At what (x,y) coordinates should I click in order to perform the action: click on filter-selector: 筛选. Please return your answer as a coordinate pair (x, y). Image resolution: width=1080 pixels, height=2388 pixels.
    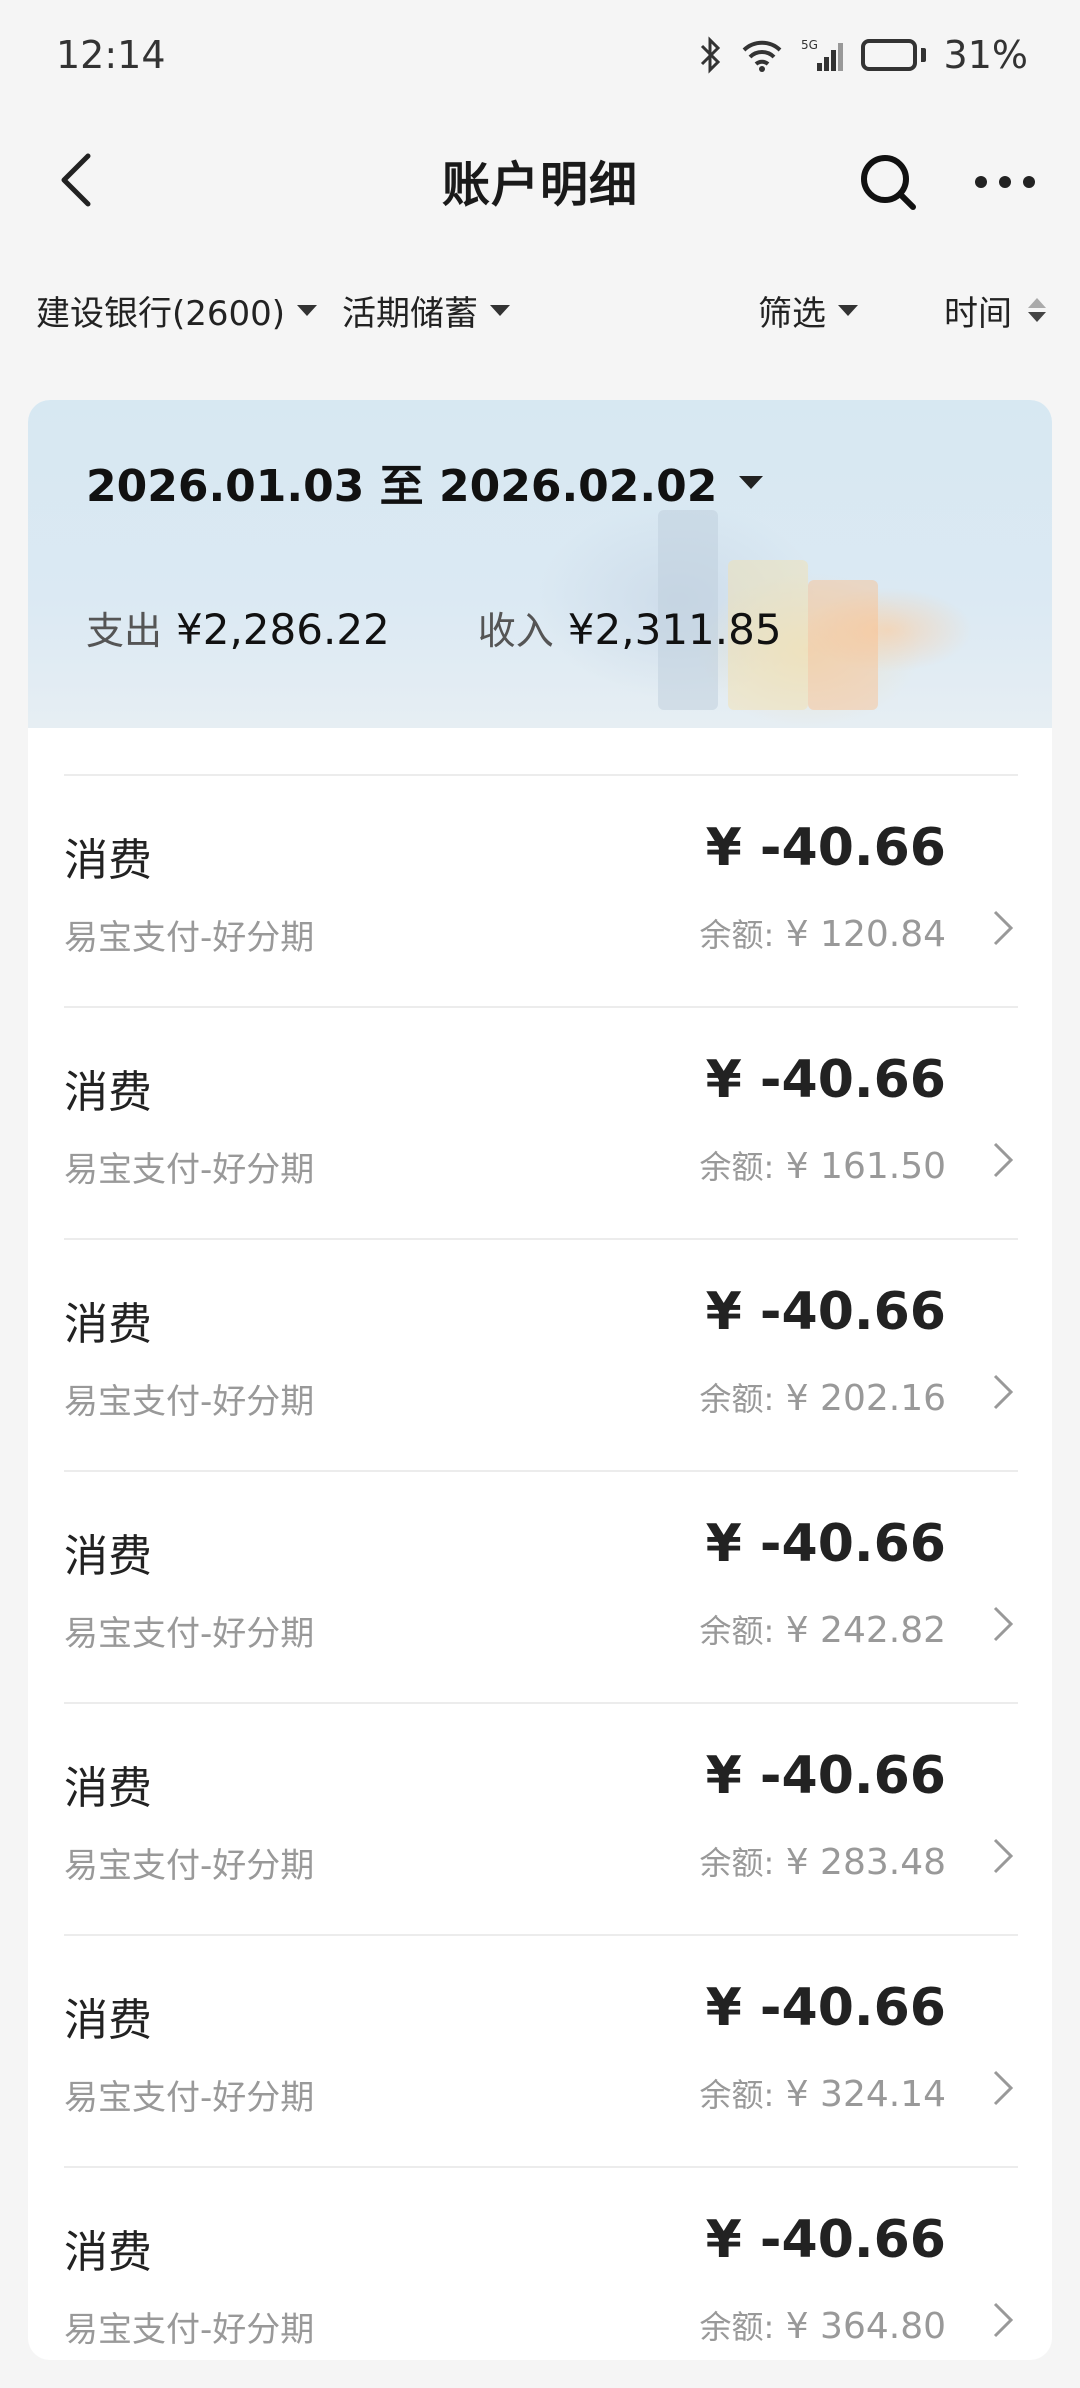
    Looking at the image, I should click on (808, 310).